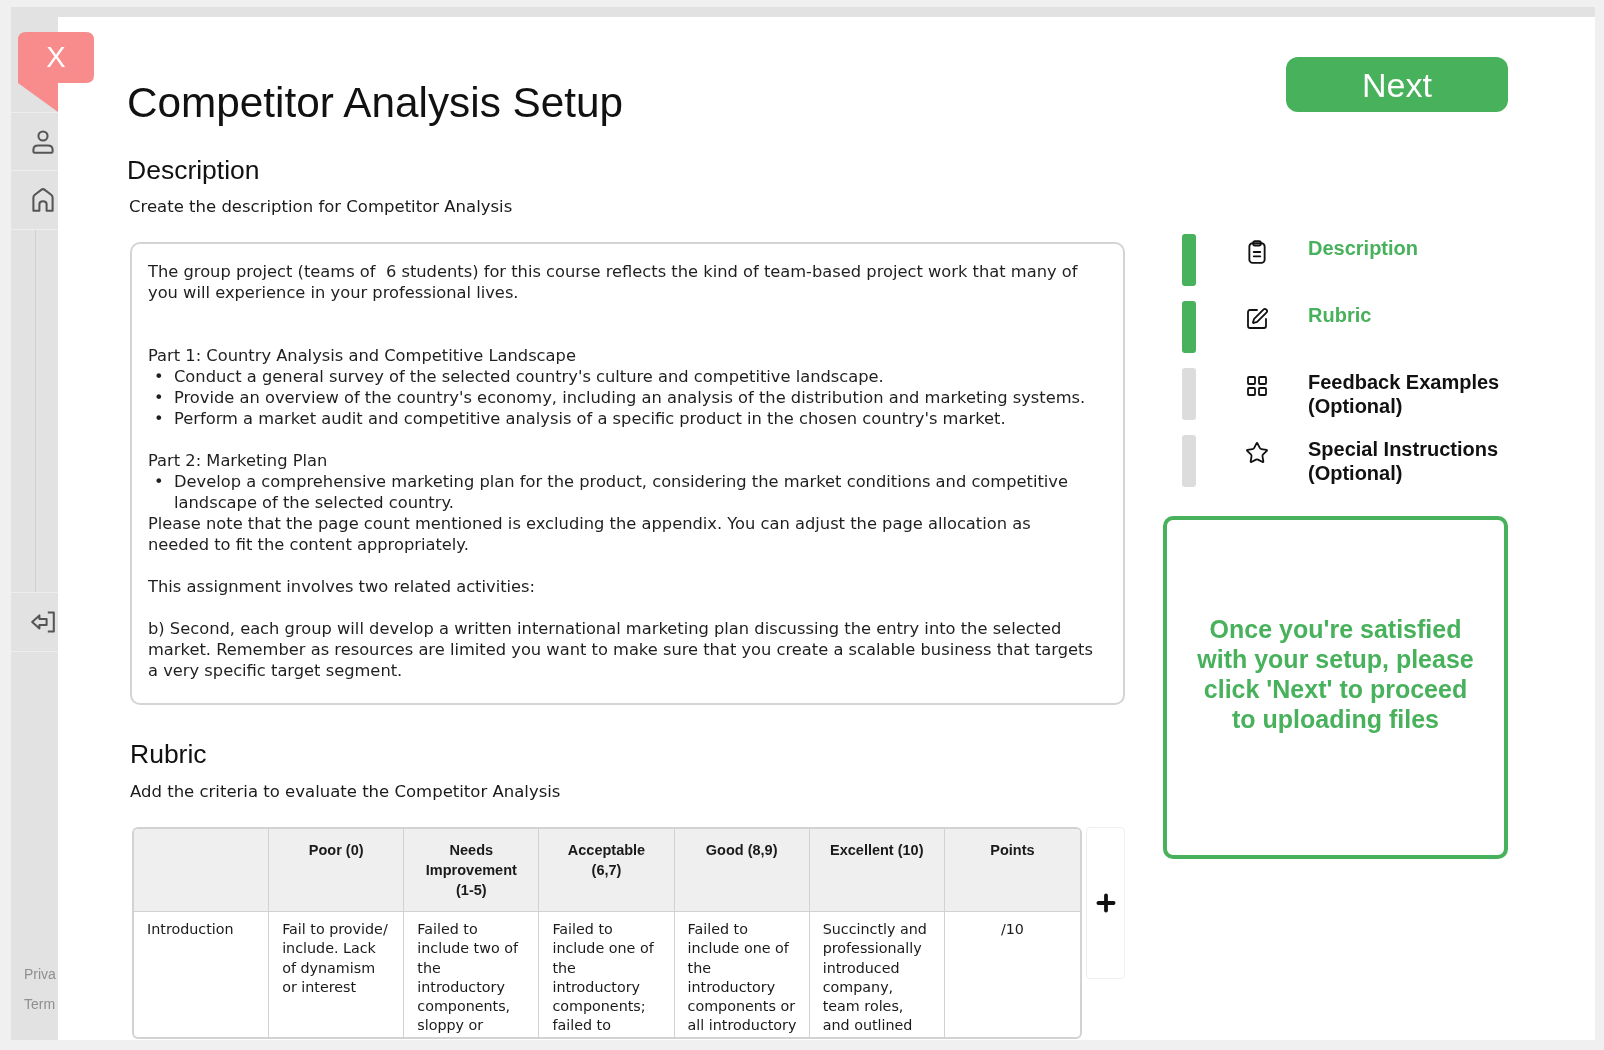 The height and width of the screenshot is (1050, 1604). I want to click on person-icon, so click(43, 141).